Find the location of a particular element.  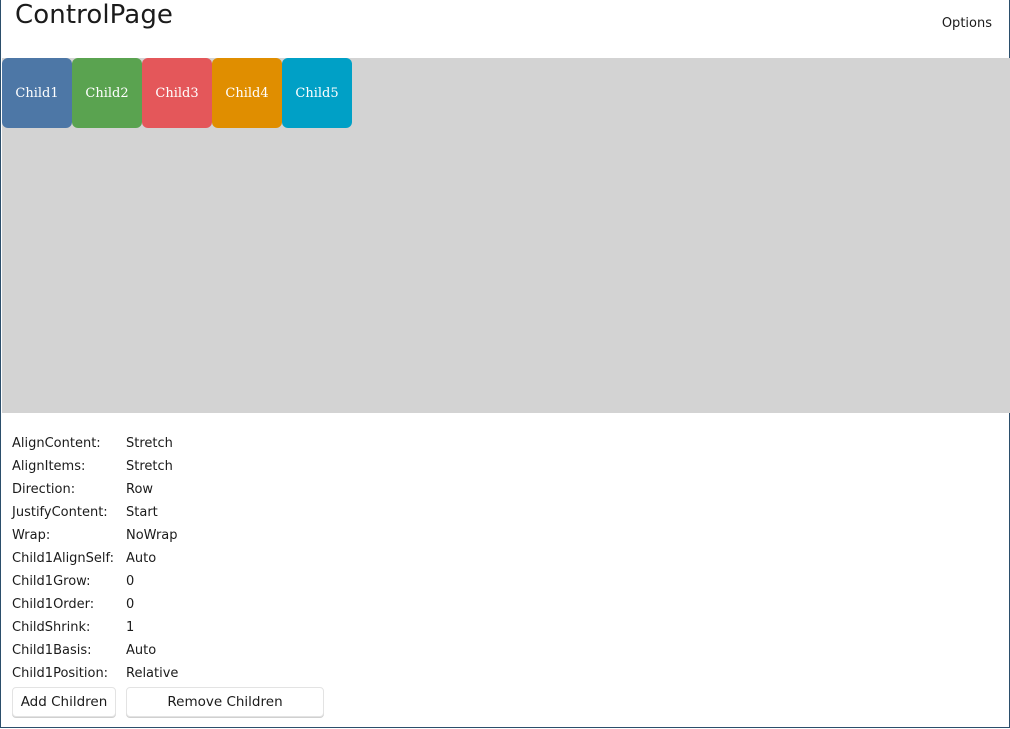

prop-value: 1 is located at coordinates (130, 627).